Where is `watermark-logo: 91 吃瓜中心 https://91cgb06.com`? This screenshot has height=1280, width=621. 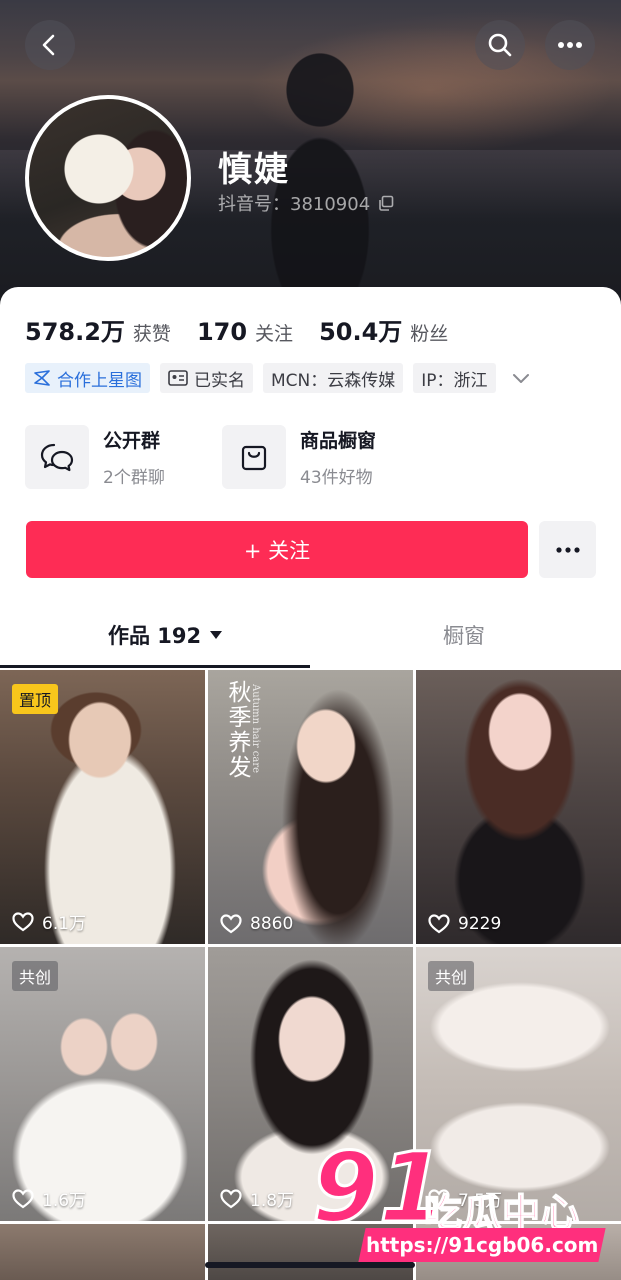 watermark-logo: 91 吃瓜中心 https://91cgb06.com is located at coordinates (461, 1202).